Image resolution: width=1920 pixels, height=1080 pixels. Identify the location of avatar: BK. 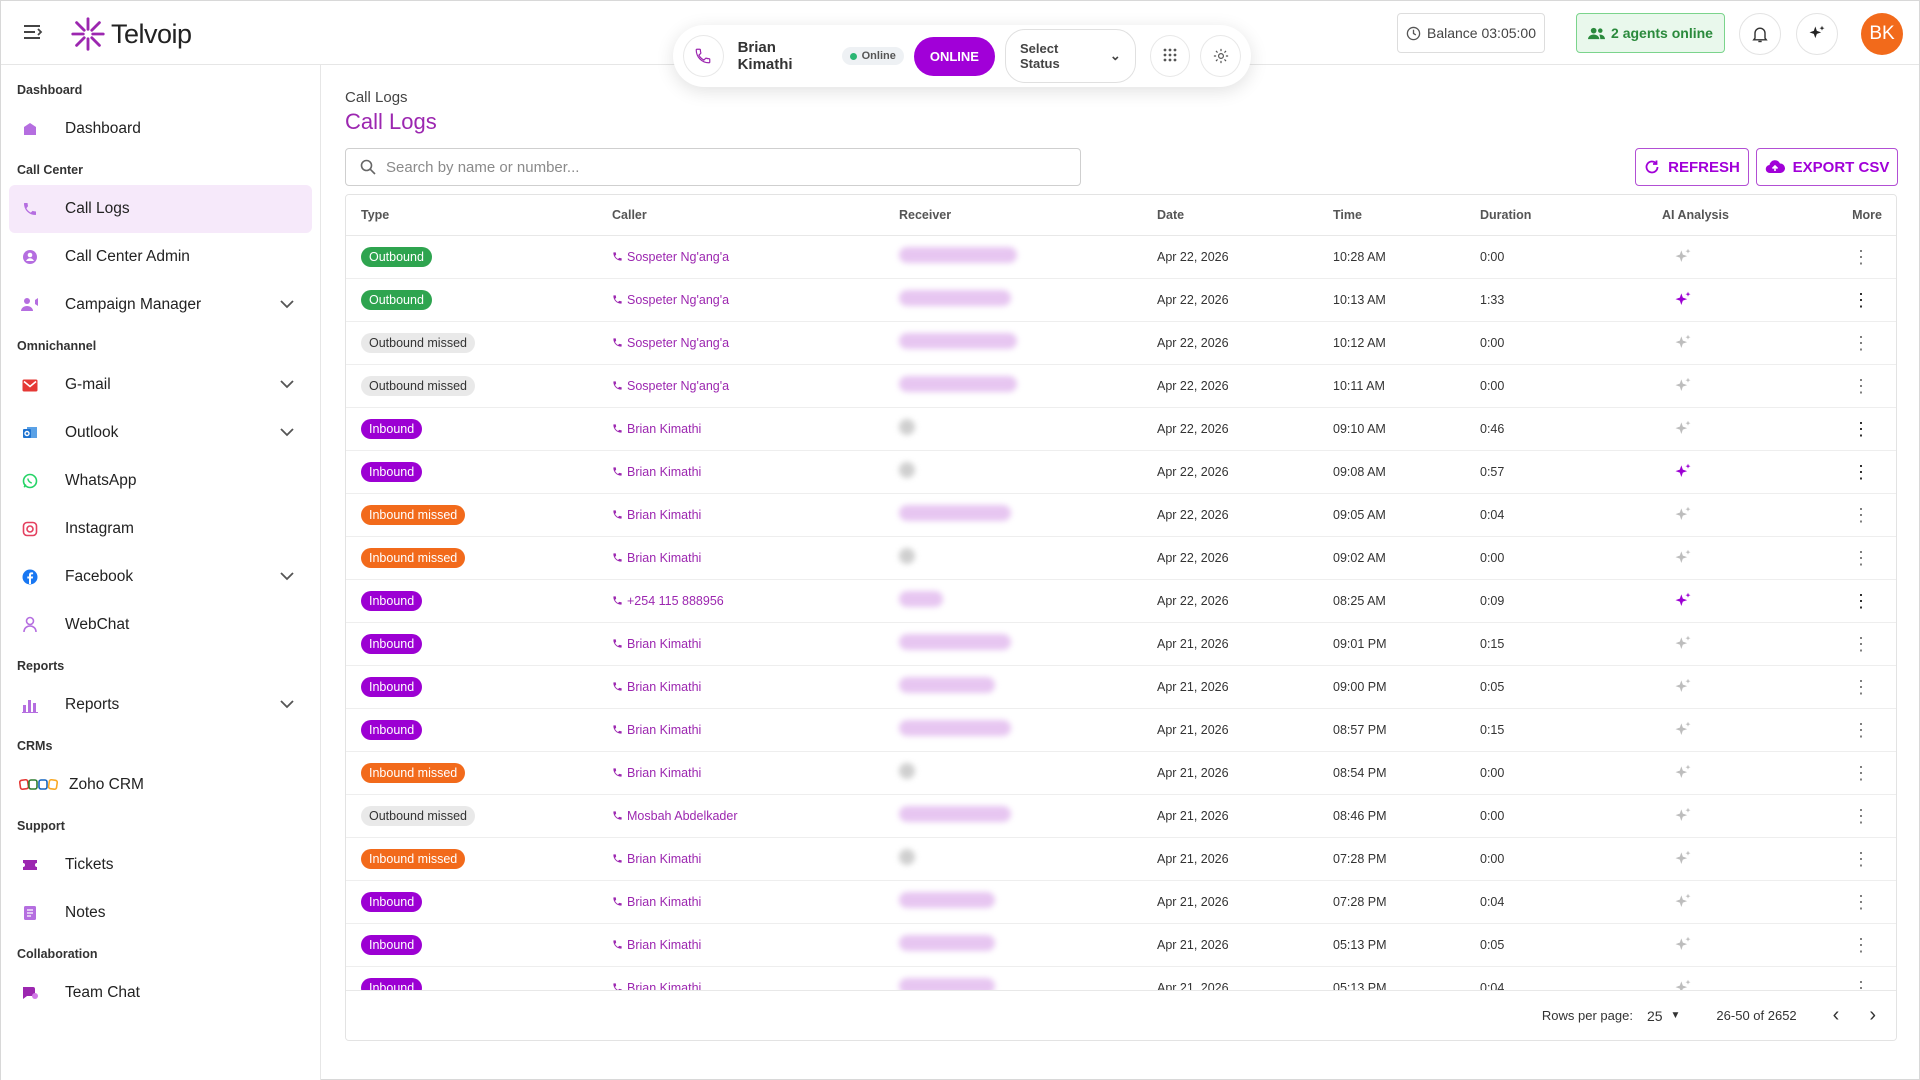
(1882, 34).